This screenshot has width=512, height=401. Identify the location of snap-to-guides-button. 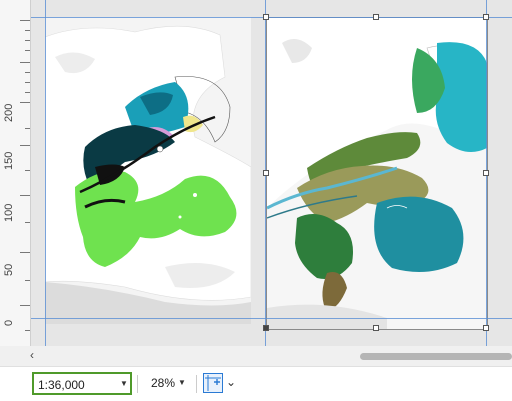
(213, 383).